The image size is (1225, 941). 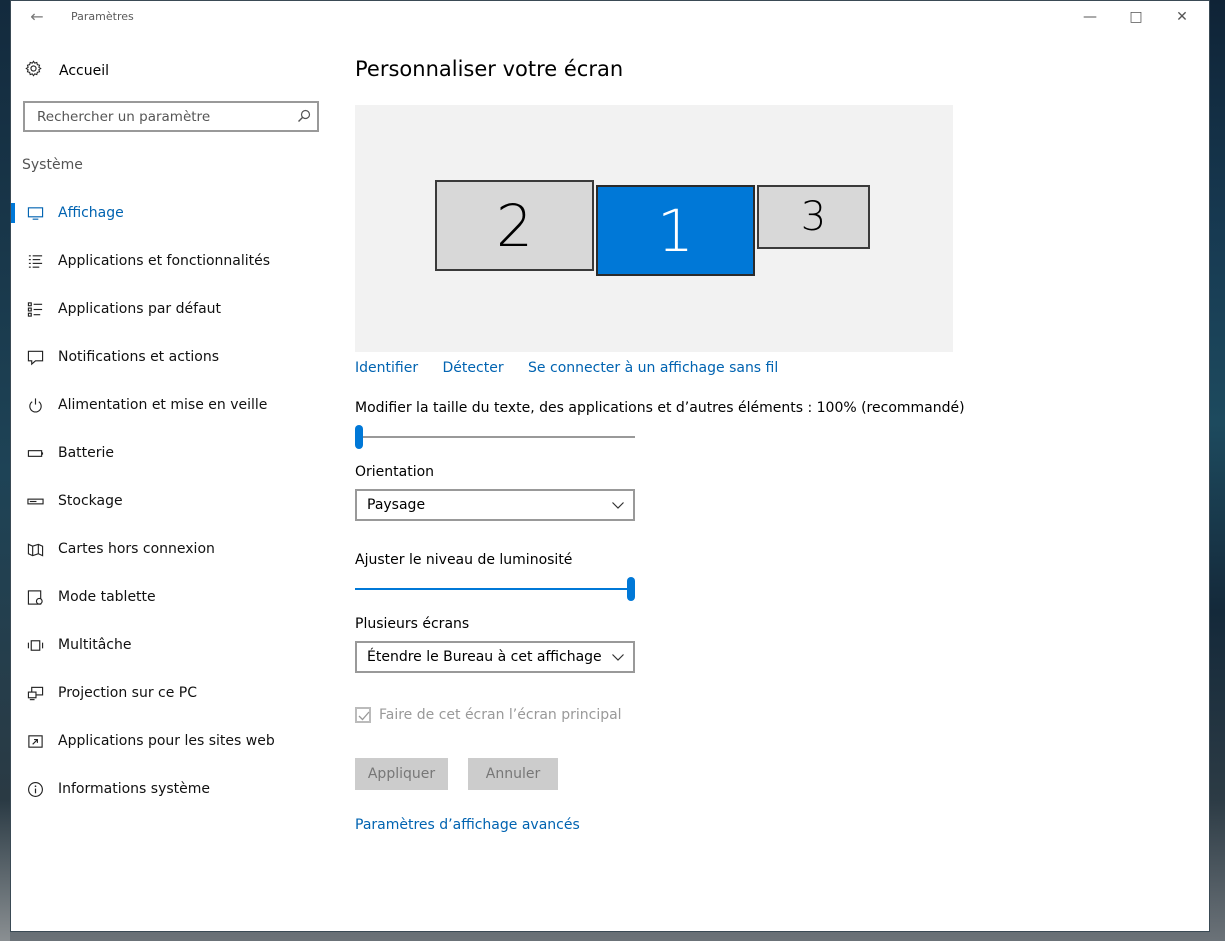 I want to click on sidebar-item-label: Affichage, so click(x=91, y=213).